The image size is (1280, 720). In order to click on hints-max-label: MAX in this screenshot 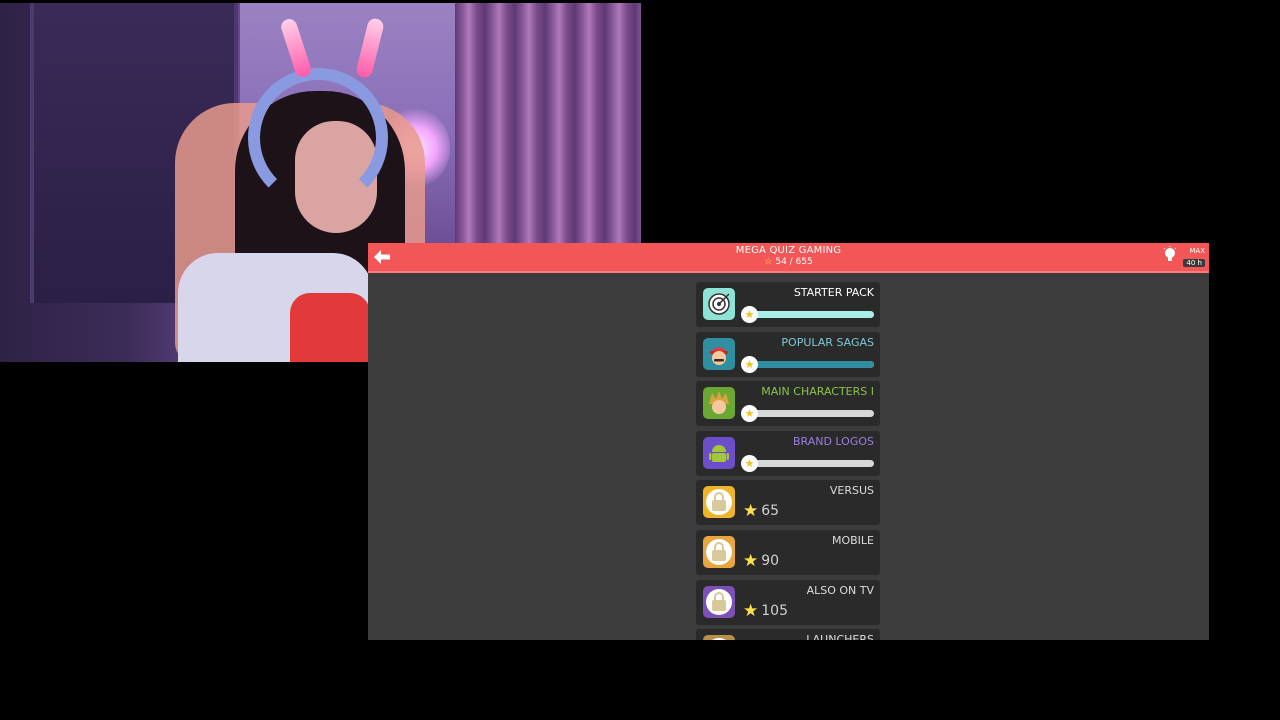, I will do `click(1197, 251)`.